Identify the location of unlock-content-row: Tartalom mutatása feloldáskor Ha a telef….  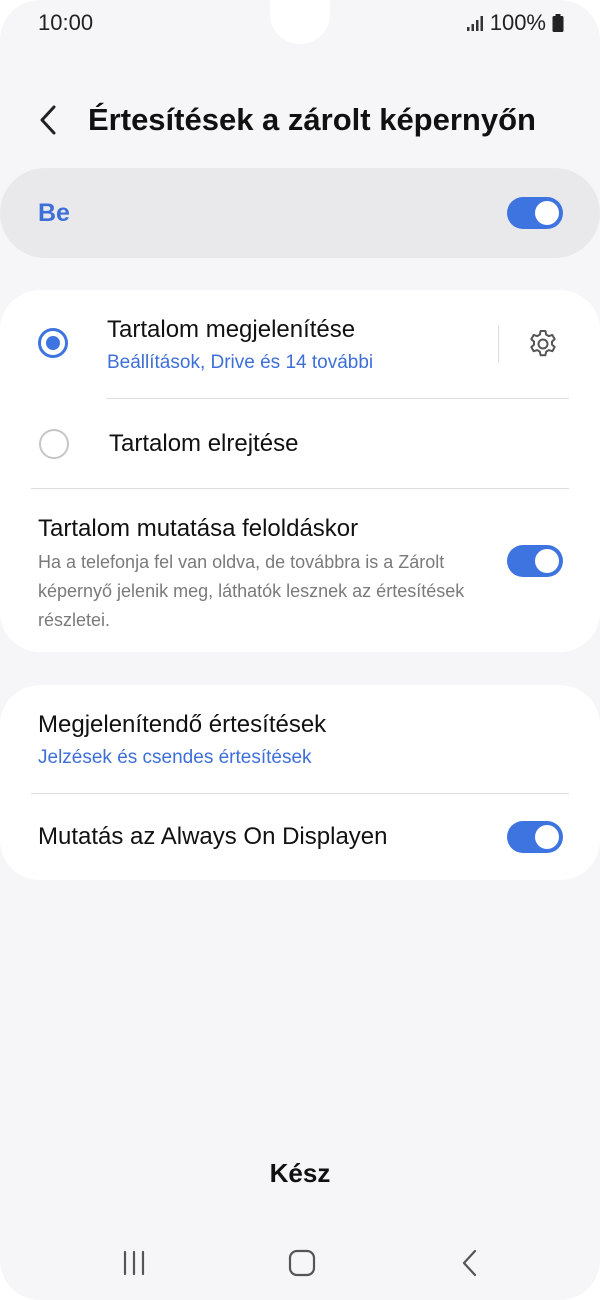
(300, 570).